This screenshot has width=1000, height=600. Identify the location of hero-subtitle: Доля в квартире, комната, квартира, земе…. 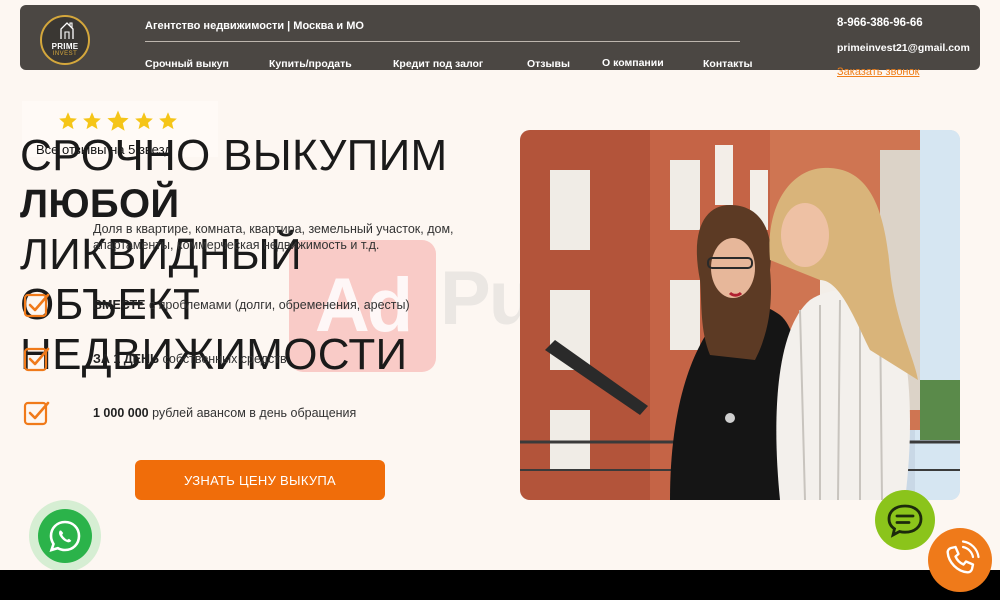
(273, 237).